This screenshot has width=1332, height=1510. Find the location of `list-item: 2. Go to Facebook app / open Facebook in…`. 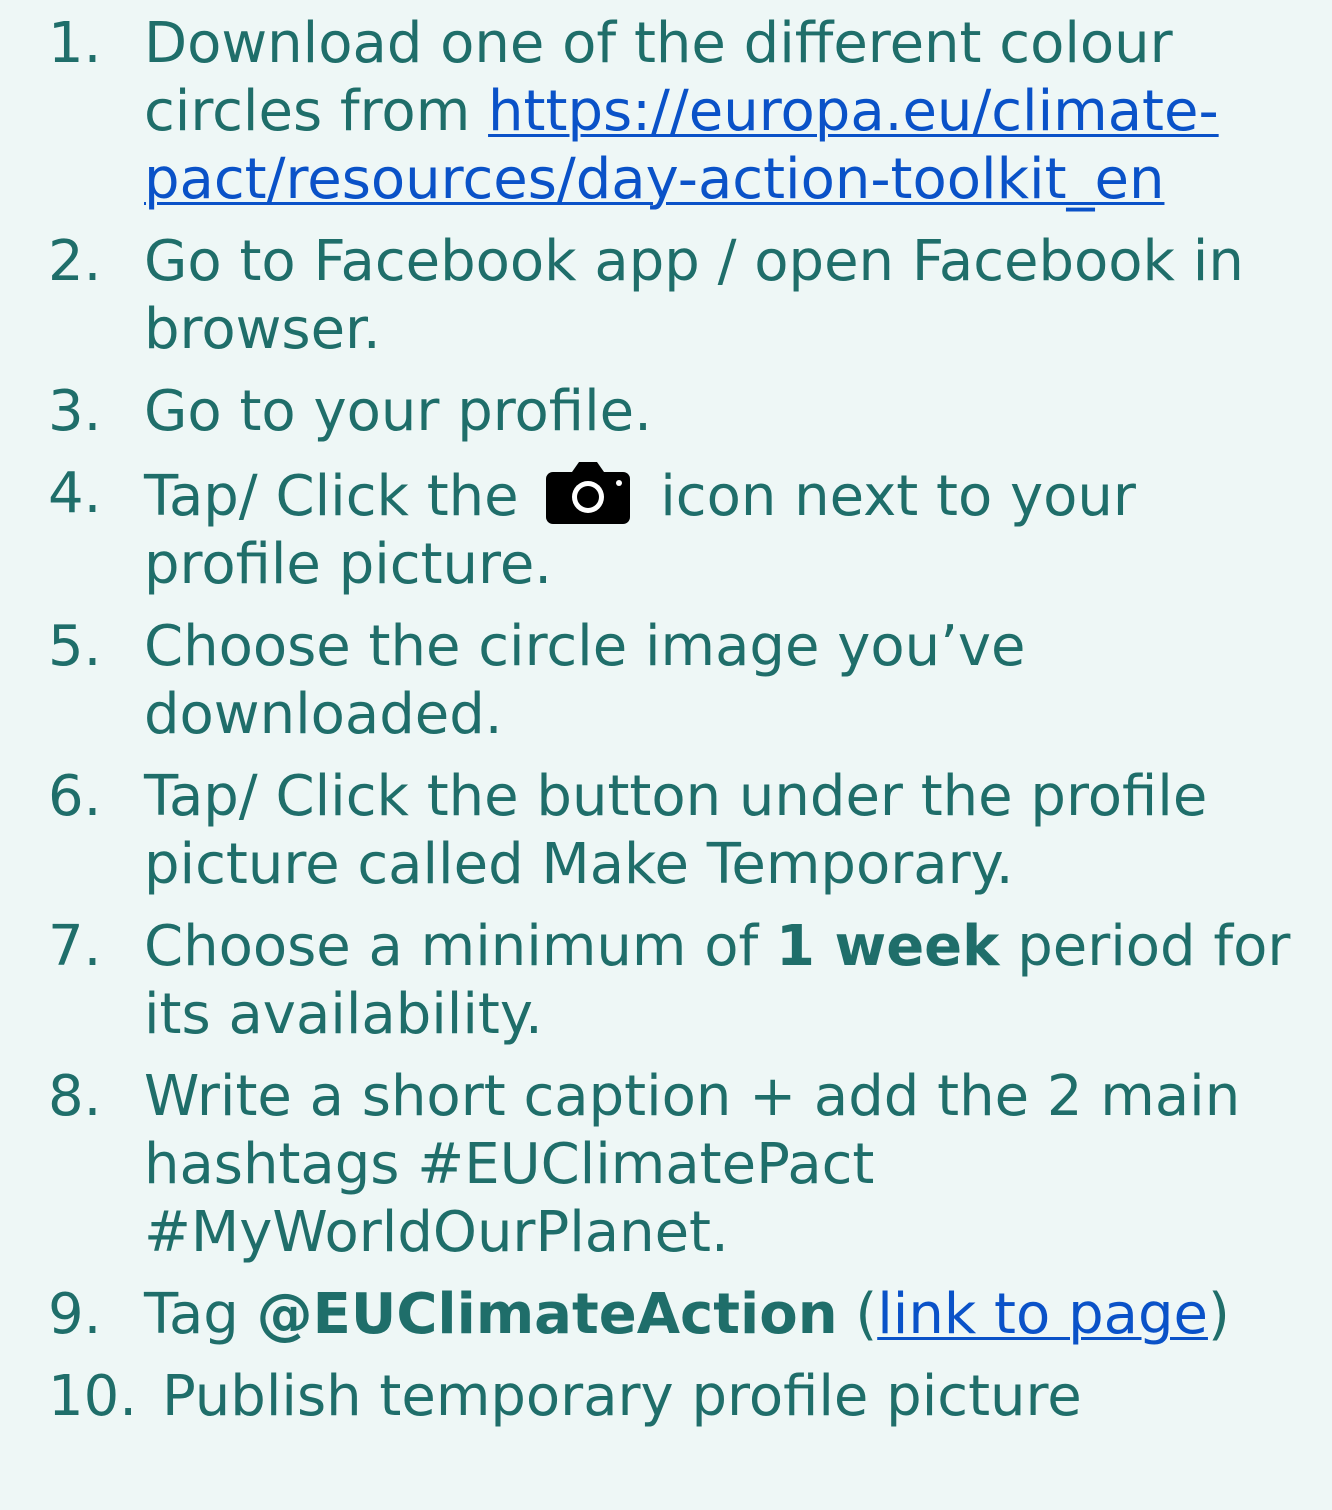

list-item: 2. Go to Facebook app / open Facebook in… is located at coordinates (666, 296).